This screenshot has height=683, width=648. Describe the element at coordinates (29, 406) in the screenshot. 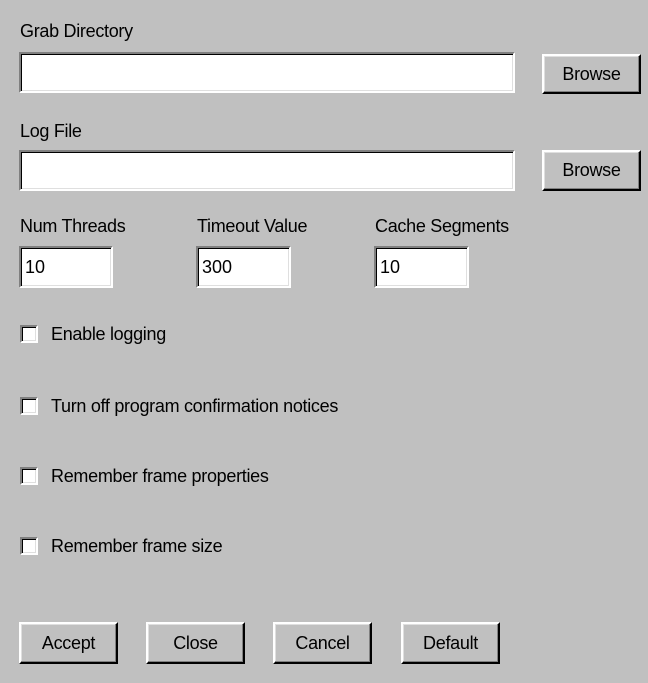

I see `turn-off-confirmation-notices-checkbox` at that location.